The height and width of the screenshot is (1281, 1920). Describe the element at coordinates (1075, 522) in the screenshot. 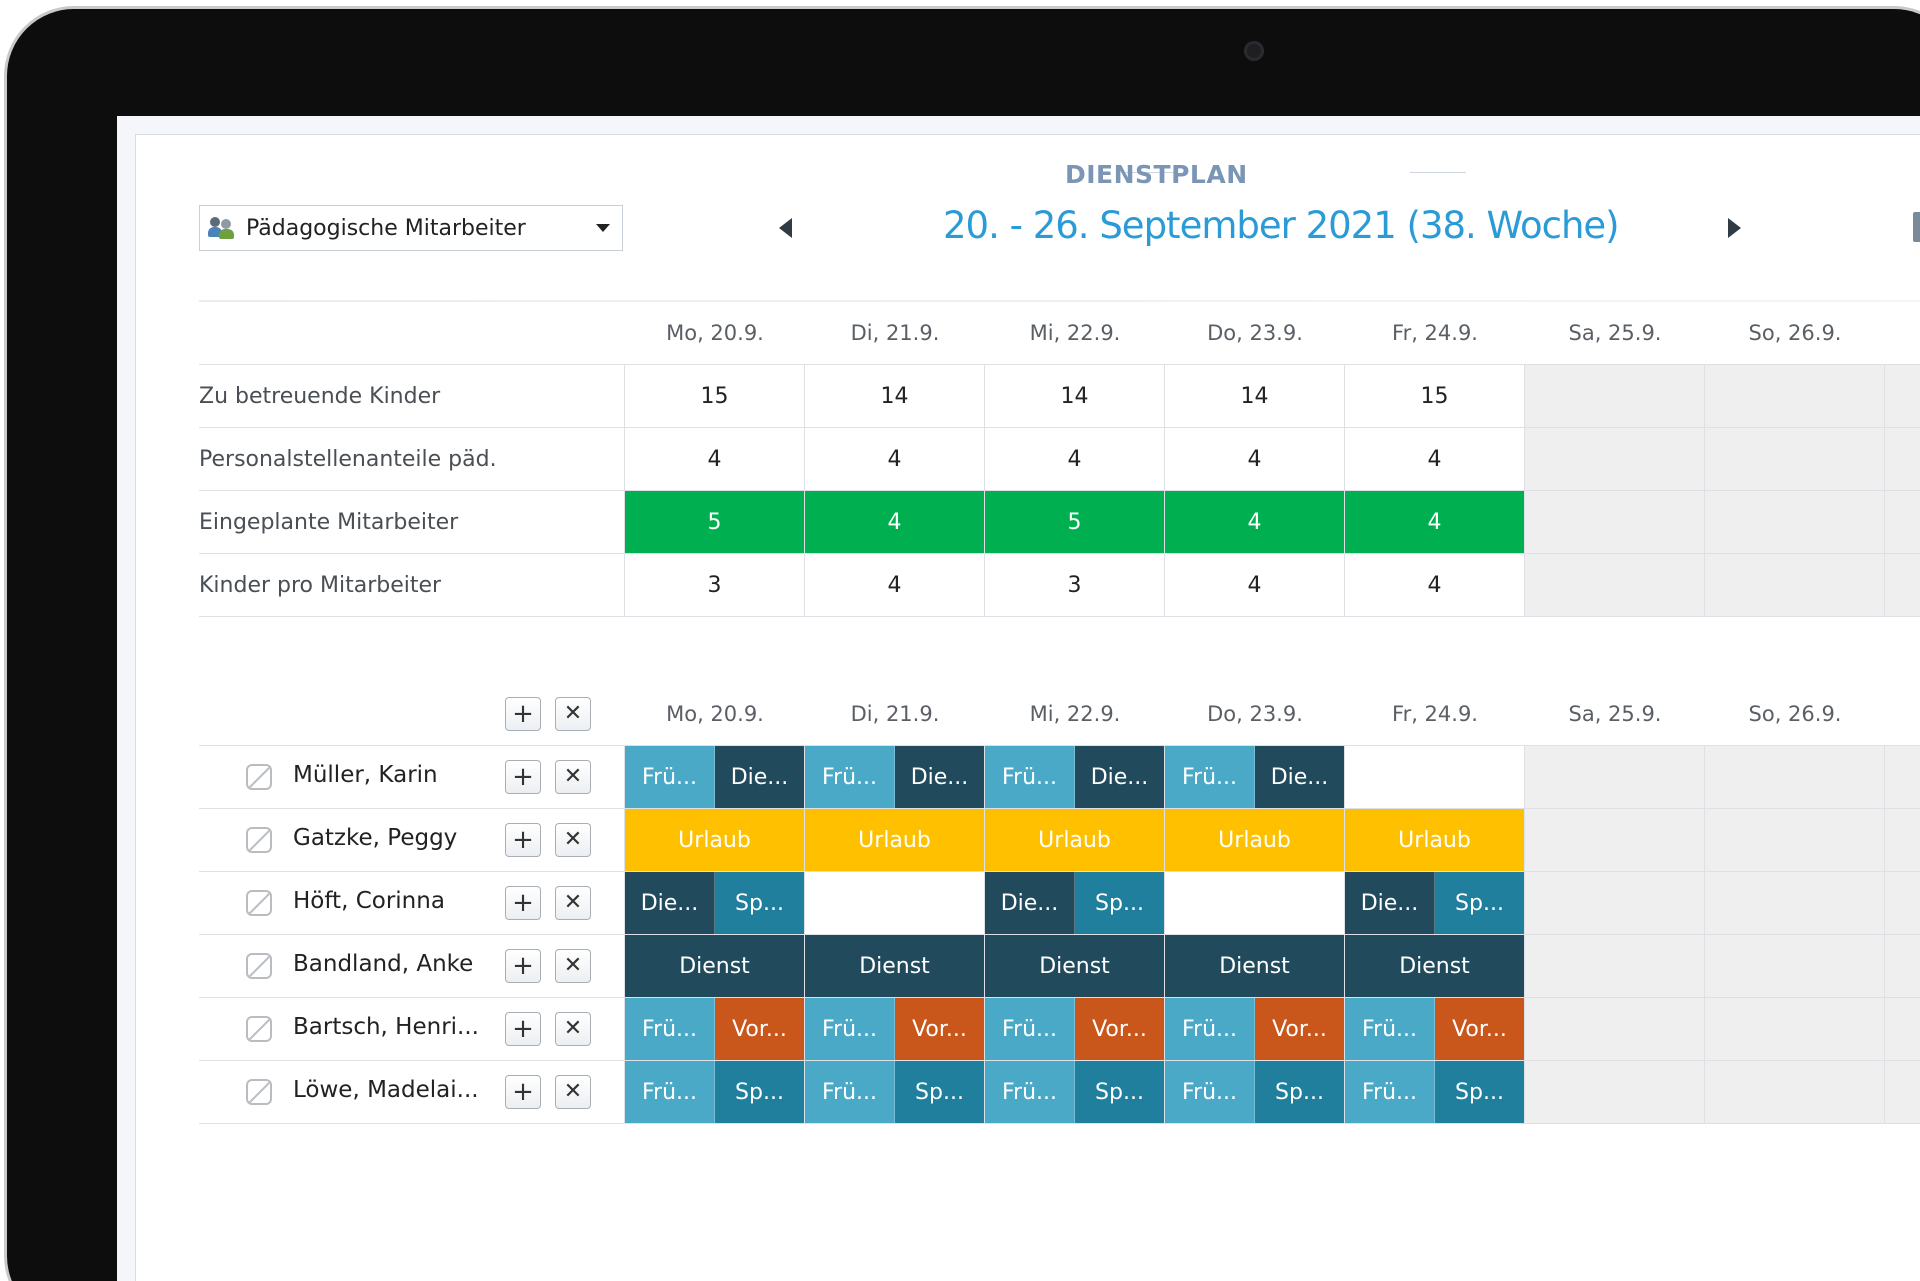

I see `summary-value-cell: 5` at that location.